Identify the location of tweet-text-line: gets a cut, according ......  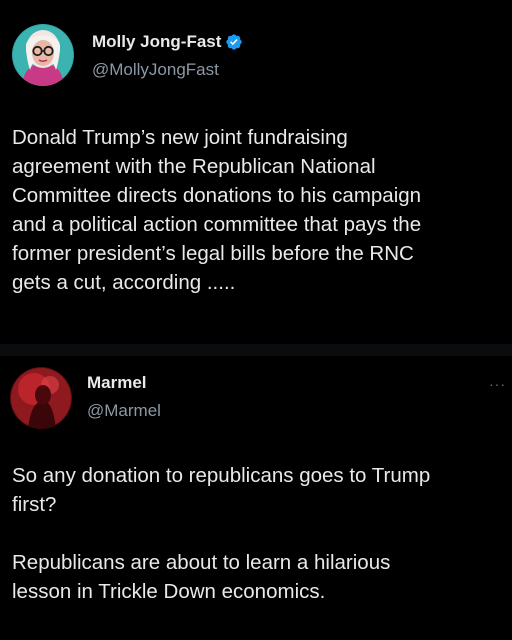
(124, 282).